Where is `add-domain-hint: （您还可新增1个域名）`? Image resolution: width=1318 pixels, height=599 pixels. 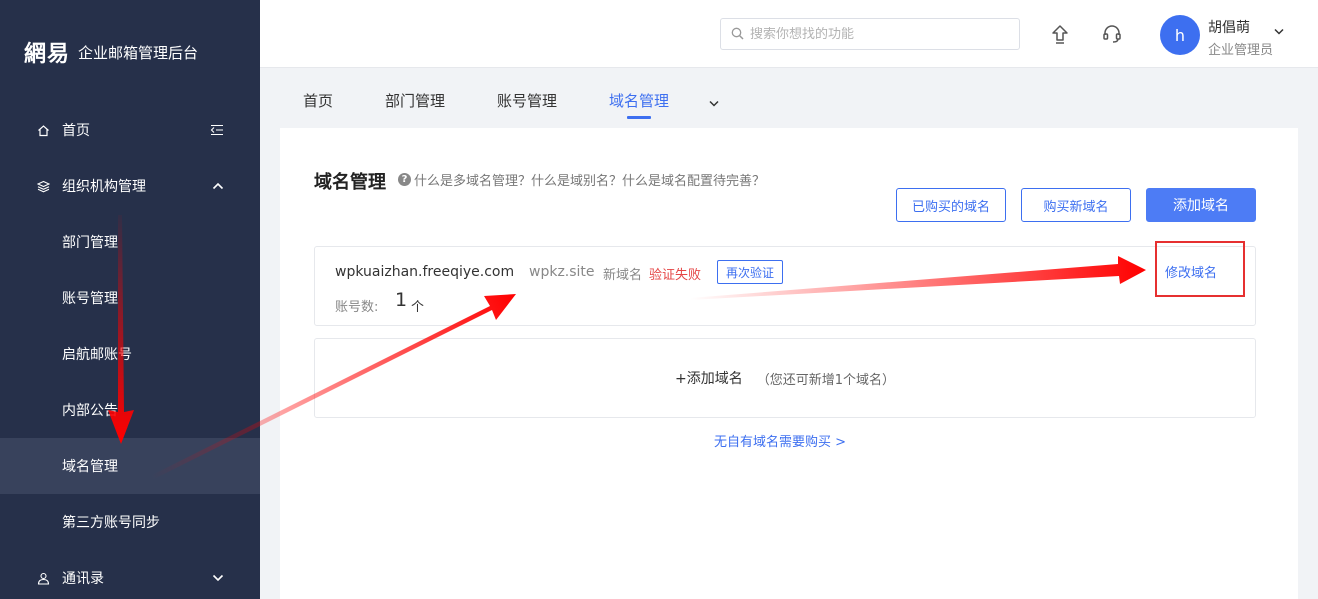
add-domain-hint: （您还可新增1个域名） is located at coordinates (825, 380).